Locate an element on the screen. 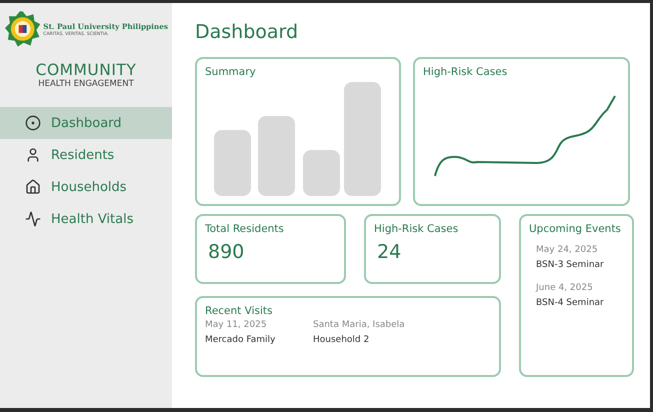  event-name: BSN-3 Seminar is located at coordinates (570, 265).